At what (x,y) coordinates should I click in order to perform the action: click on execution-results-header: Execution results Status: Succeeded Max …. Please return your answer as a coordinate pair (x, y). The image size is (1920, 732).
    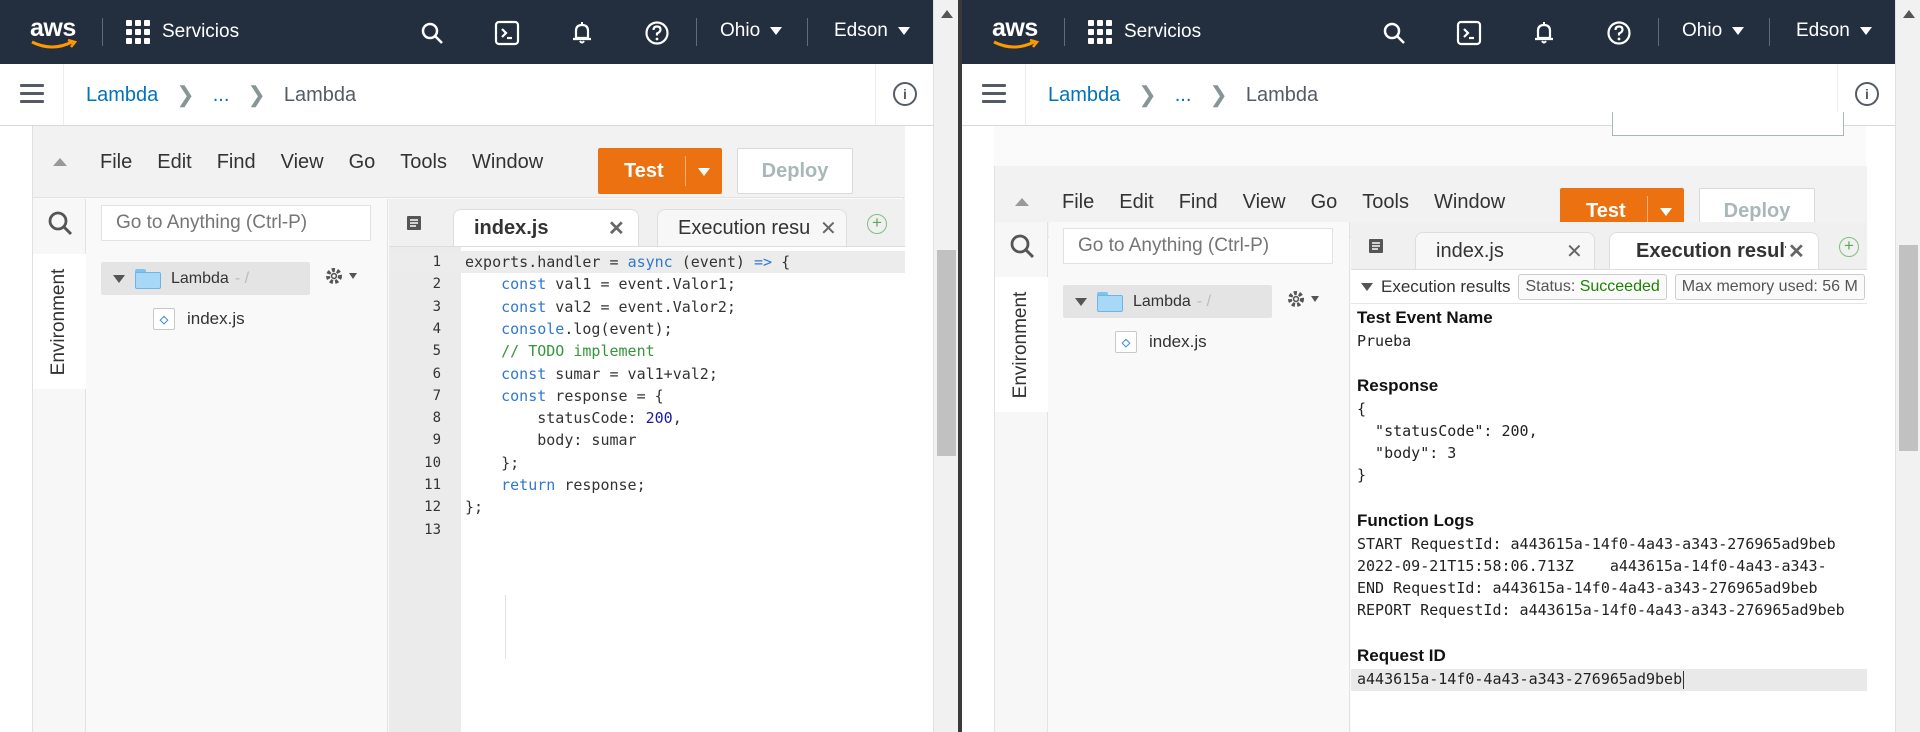
    Looking at the image, I should click on (1609, 287).